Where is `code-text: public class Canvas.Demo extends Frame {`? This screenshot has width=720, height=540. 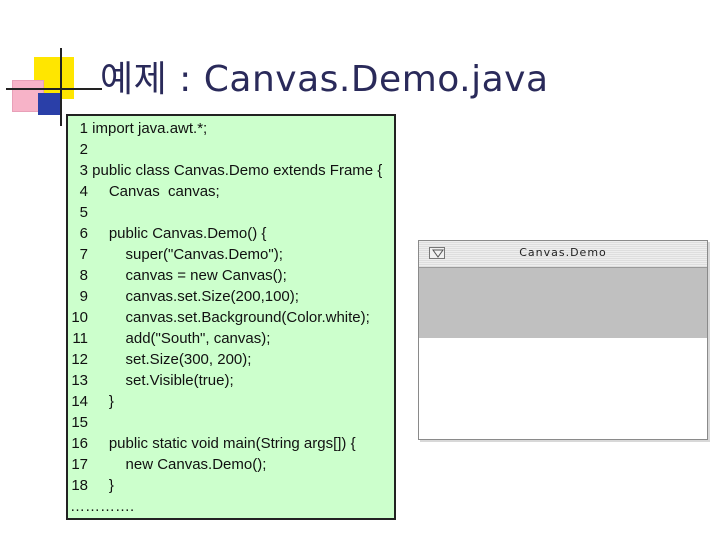 code-text: public class Canvas.Demo extends Frame { is located at coordinates (235, 170).